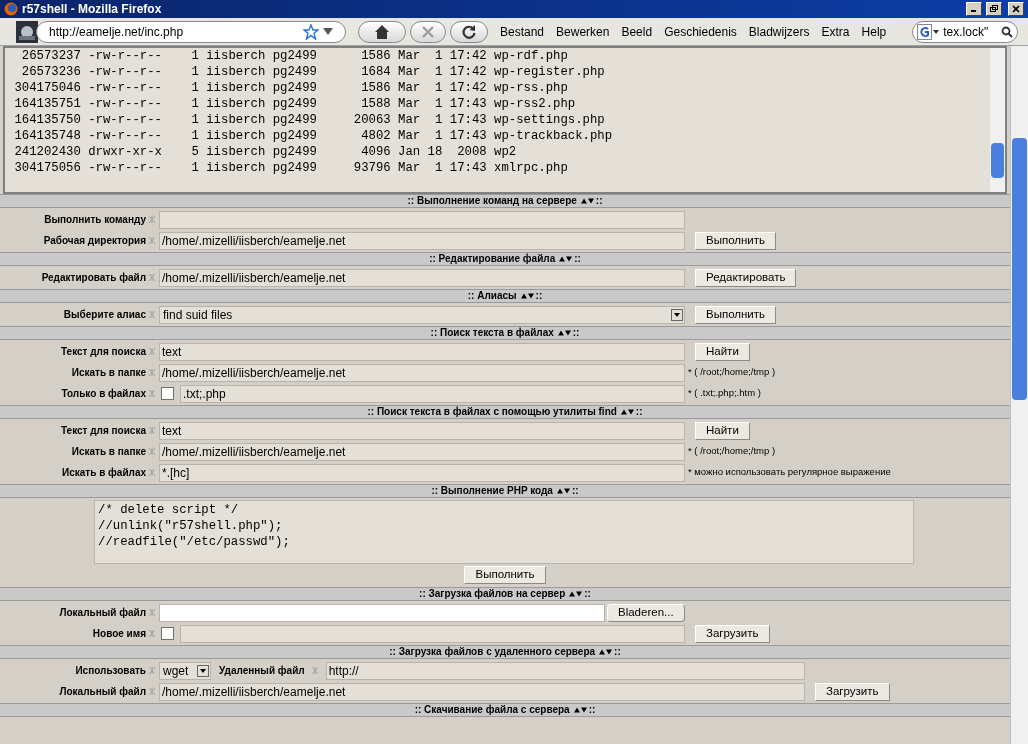 Image resolution: width=1028 pixels, height=744 pixels. I want to click on section-title: :: Загрузка файлов на сервер, so click(492, 594).